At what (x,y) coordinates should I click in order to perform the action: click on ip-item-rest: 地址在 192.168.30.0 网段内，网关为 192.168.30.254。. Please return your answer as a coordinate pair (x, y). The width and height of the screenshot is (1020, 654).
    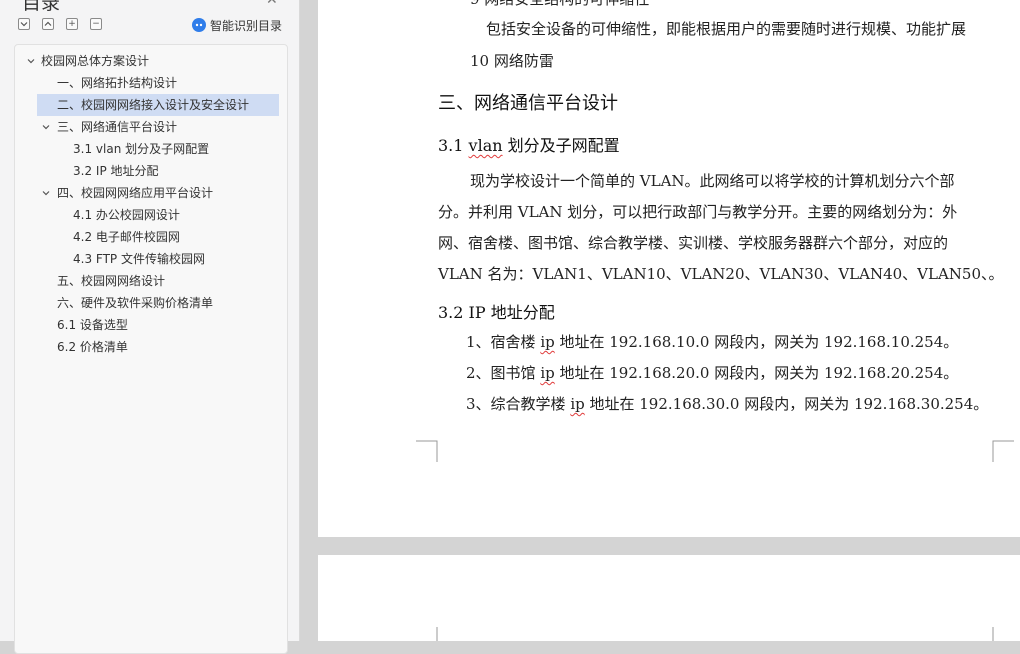
    Looking at the image, I should click on (786, 404).